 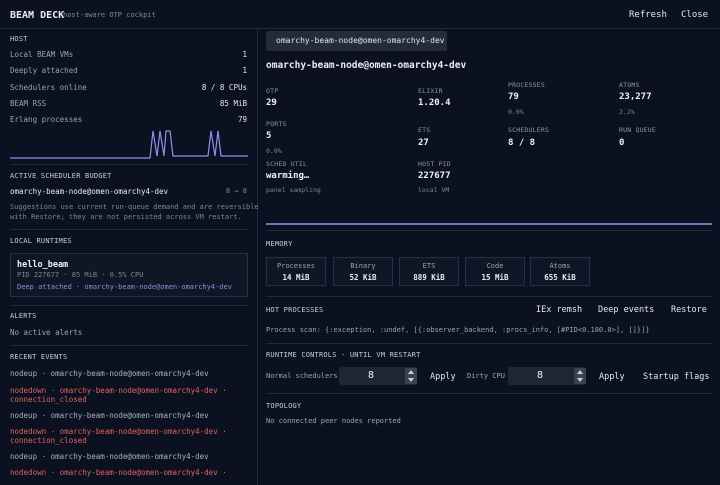 I want to click on metric-label: ELIXIR, so click(x=430, y=91).